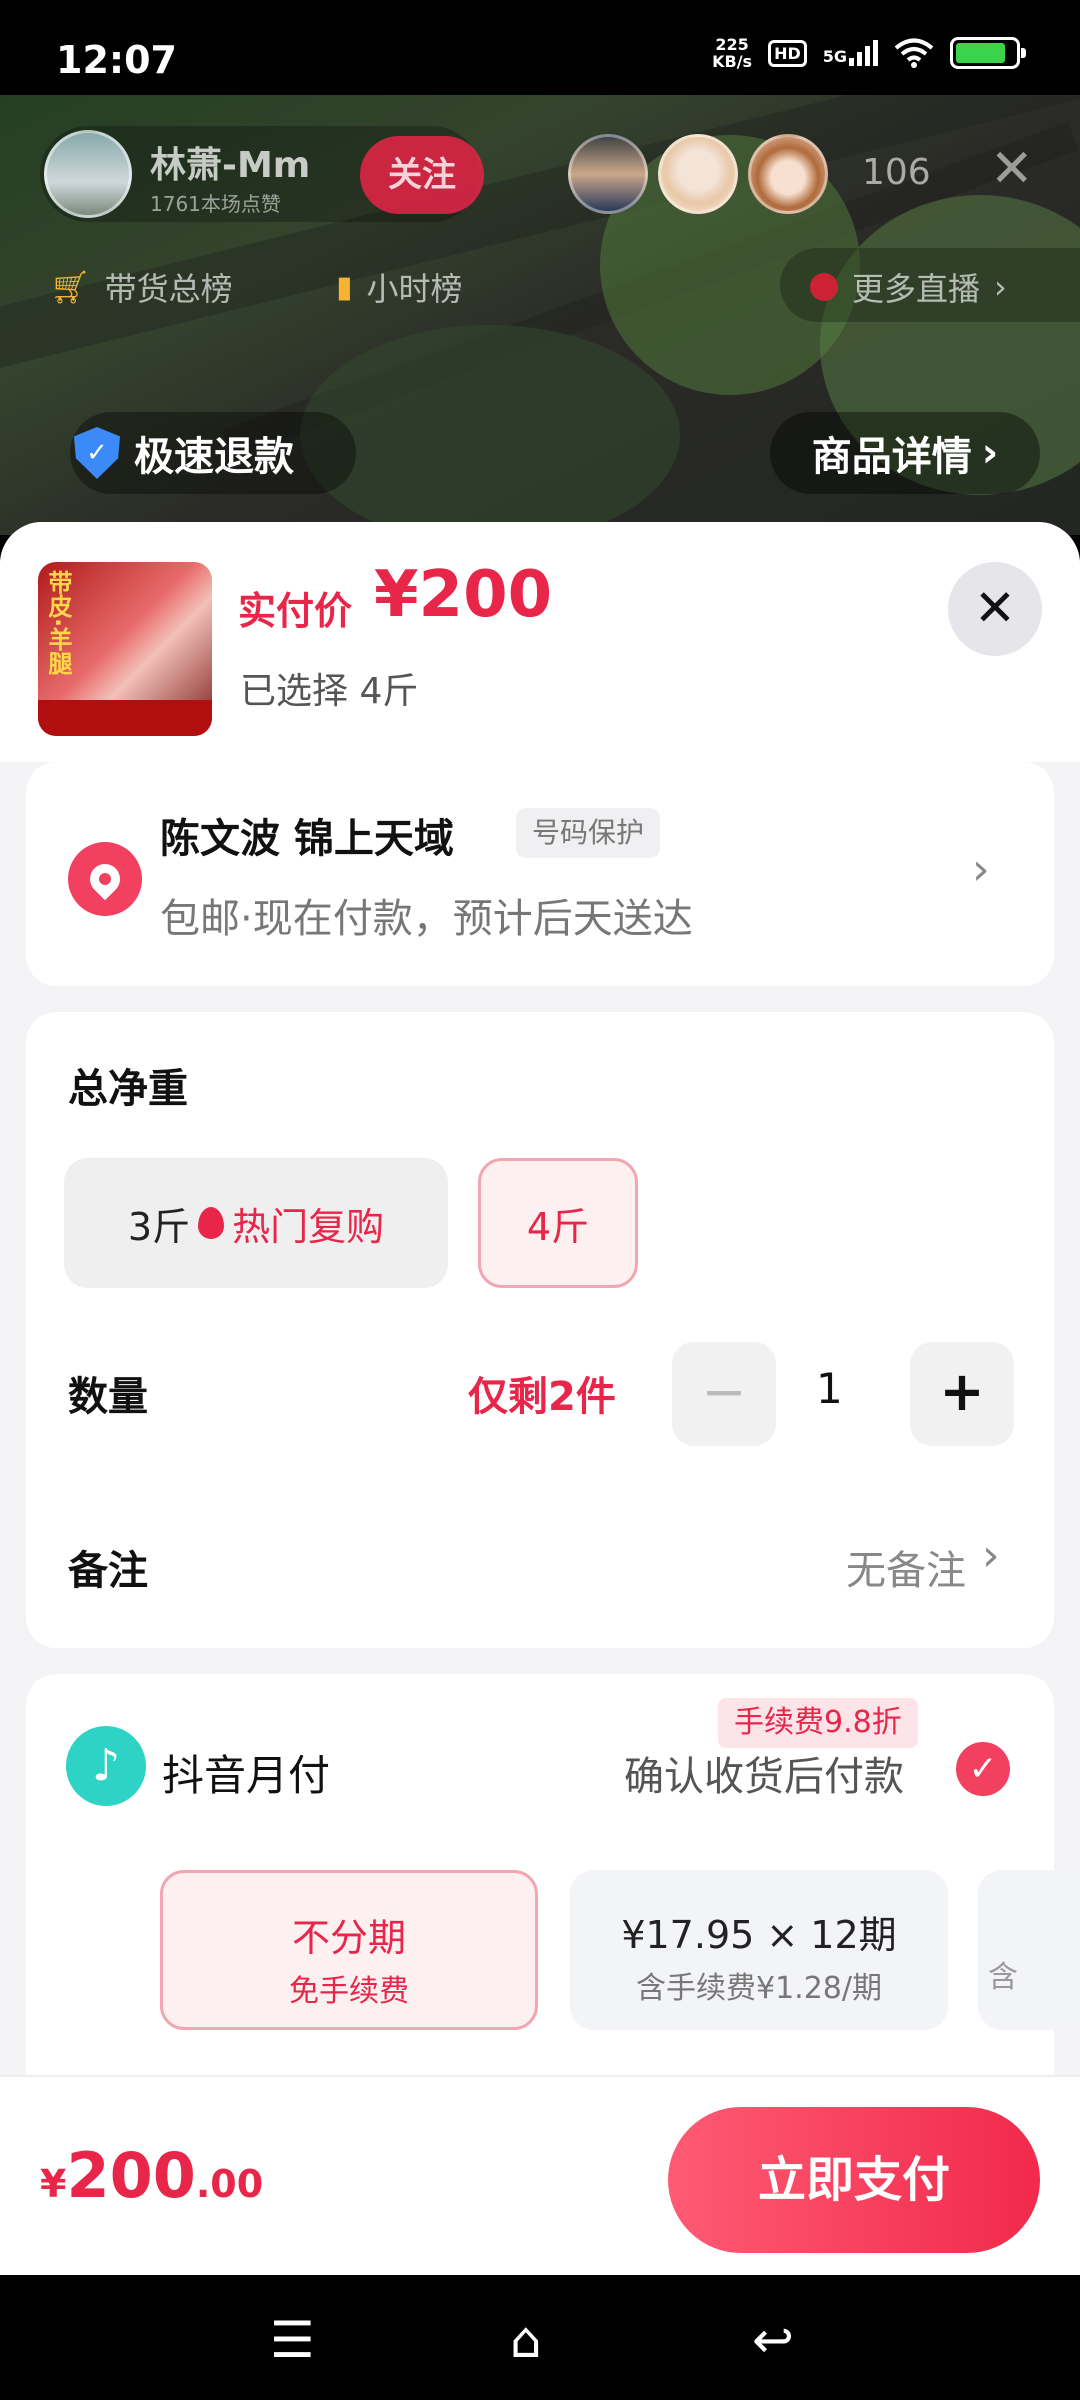 The height and width of the screenshot is (2400, 1080). I want to click on more-live: 更多直播 ›, so click(908, 287).